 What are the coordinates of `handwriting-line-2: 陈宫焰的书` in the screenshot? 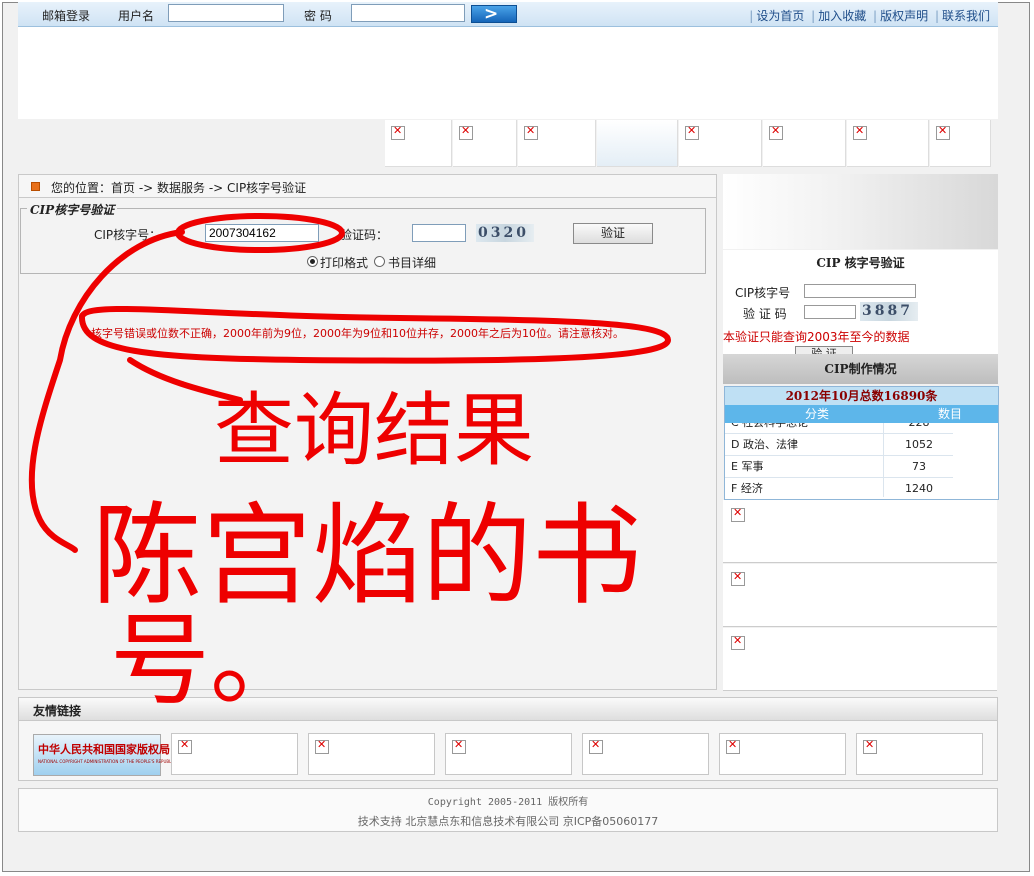 It's located at (367, 556).